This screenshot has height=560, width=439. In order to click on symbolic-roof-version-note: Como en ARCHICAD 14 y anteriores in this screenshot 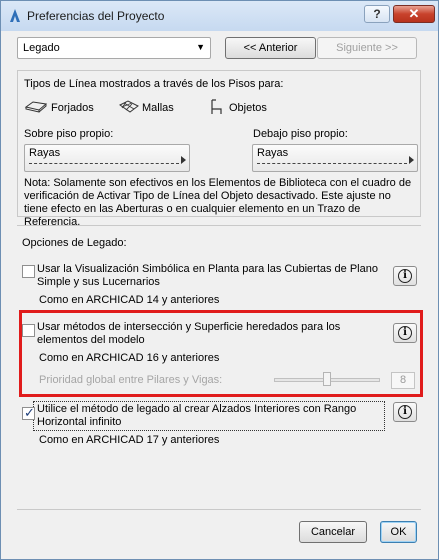, I will do `click(129, 300)`.